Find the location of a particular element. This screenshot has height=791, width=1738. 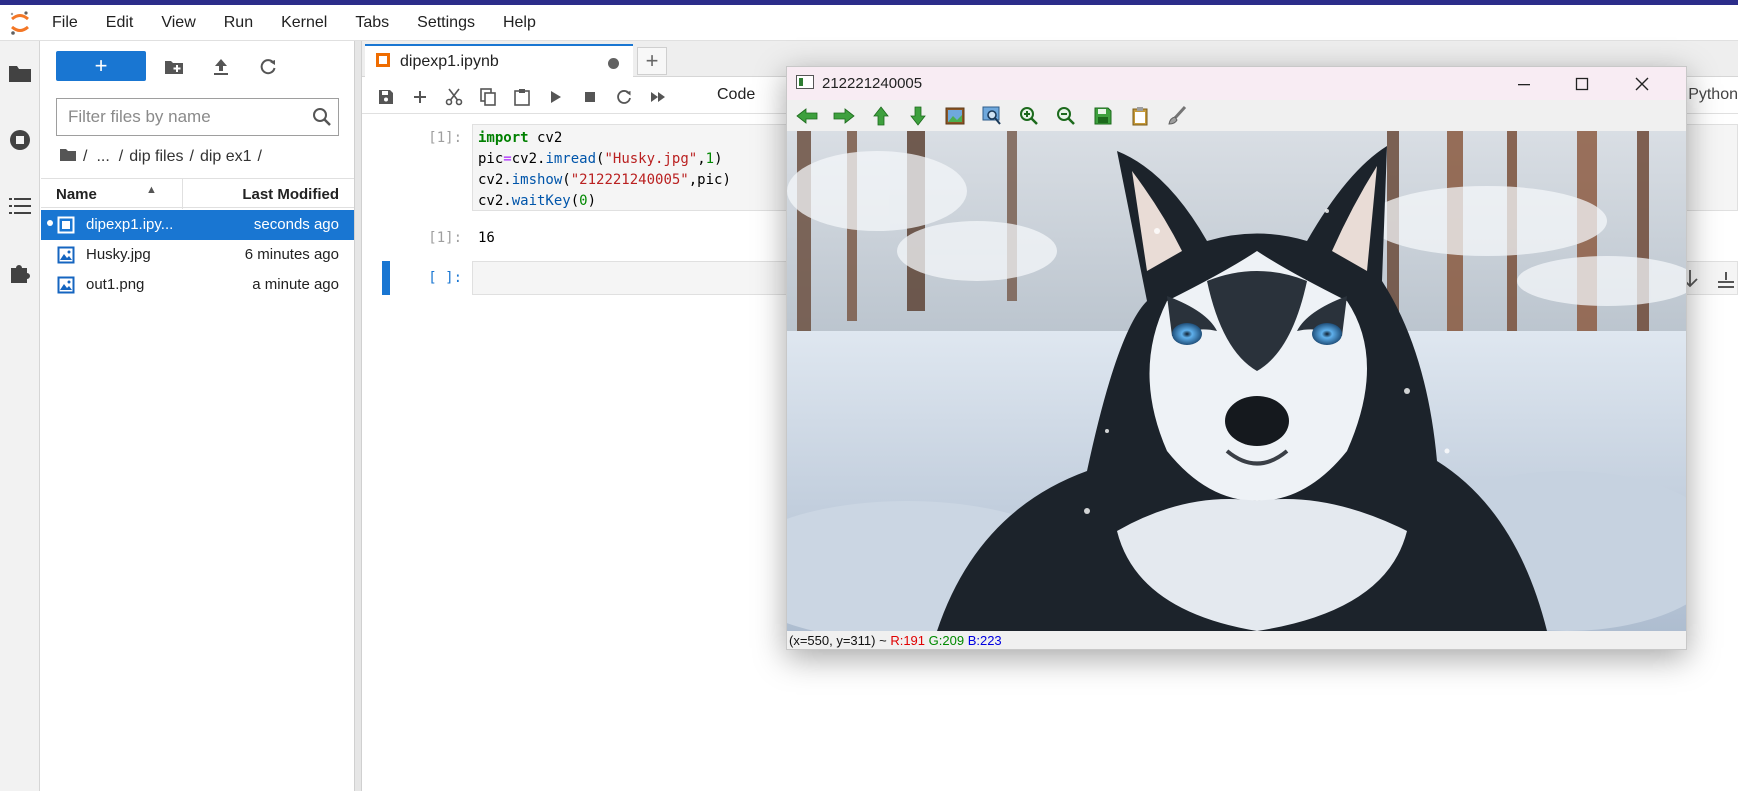

upload-icon is located at coordinates (221, 67).